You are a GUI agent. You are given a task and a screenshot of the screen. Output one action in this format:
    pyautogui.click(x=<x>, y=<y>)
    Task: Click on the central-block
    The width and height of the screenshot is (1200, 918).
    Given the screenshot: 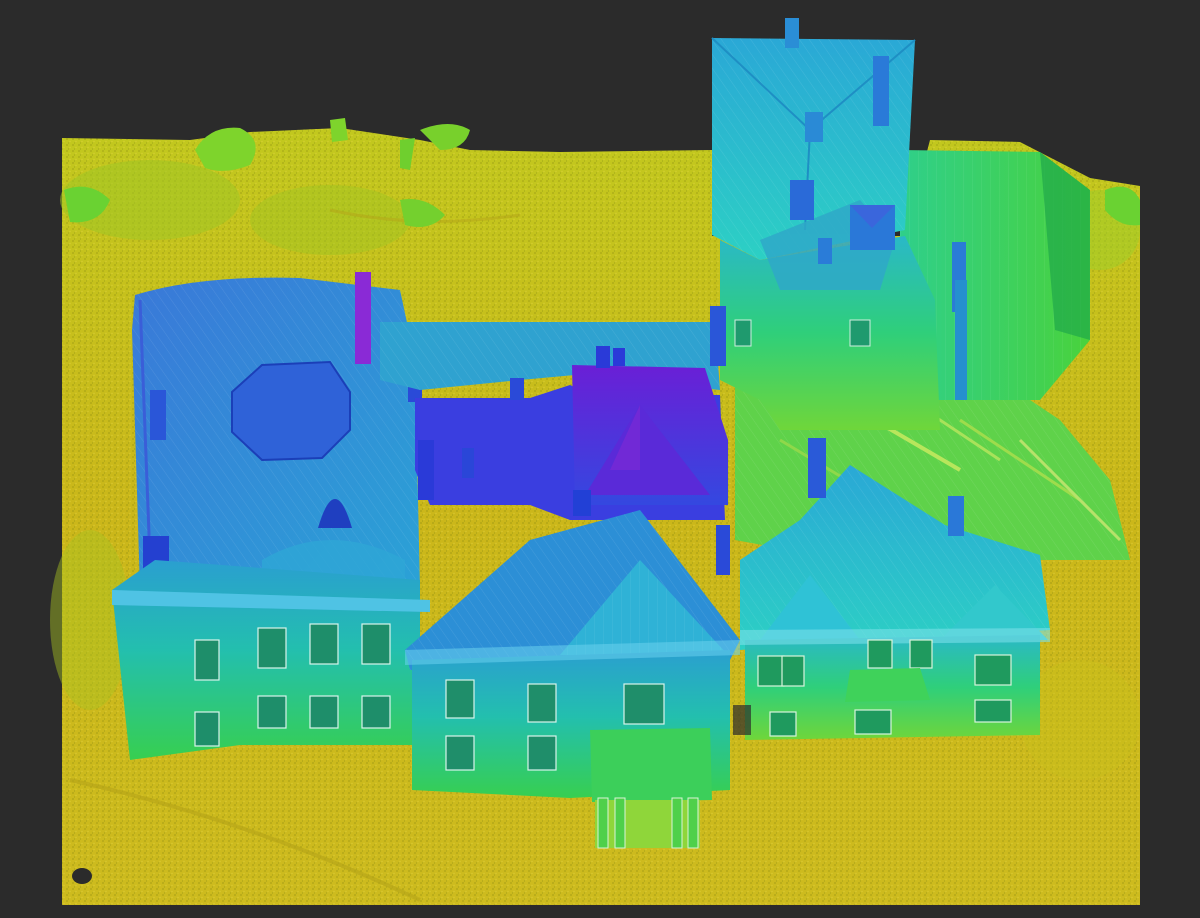 What is the action you would take?
    pyautogui.click(x=554, y=413)
    